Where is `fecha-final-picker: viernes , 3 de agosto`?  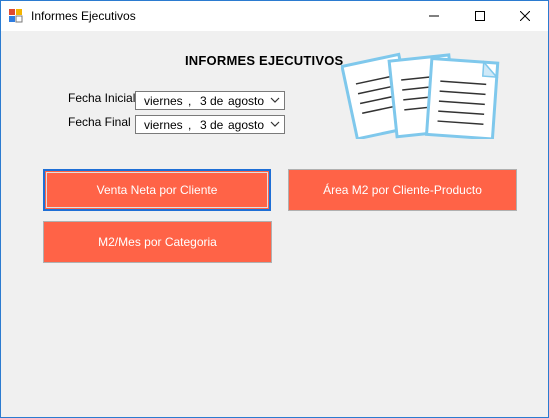 fecha-final-picker: viernes , 3 de agosto is located at coordinates (210, 124).